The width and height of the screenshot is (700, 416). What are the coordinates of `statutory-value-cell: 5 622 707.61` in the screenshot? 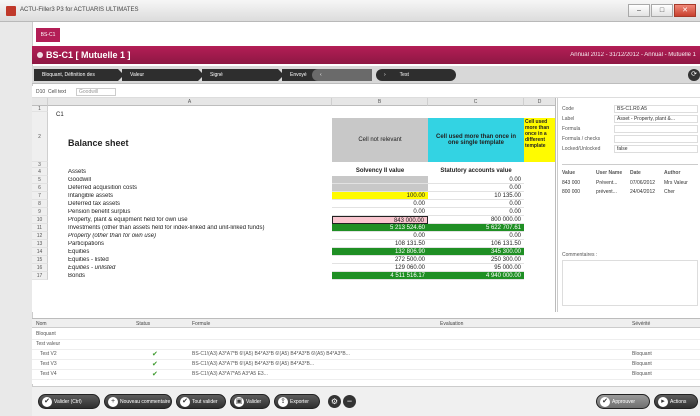 It's located at (476, 228).